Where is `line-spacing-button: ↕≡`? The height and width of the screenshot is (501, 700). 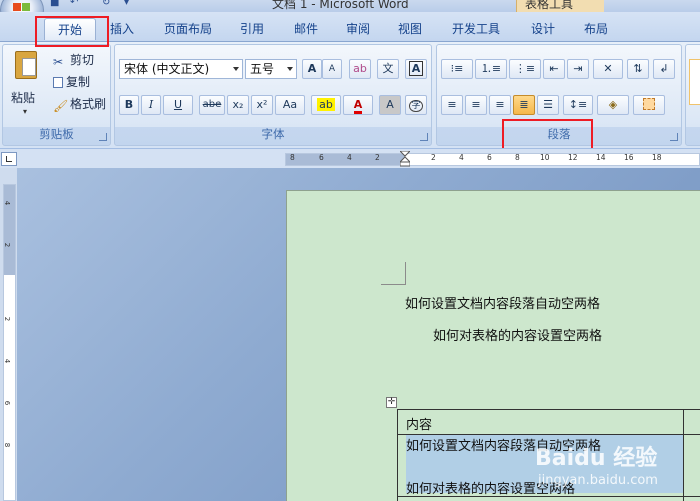 line-spacing-button: ↕≡ is located at coordinates (578, 105).